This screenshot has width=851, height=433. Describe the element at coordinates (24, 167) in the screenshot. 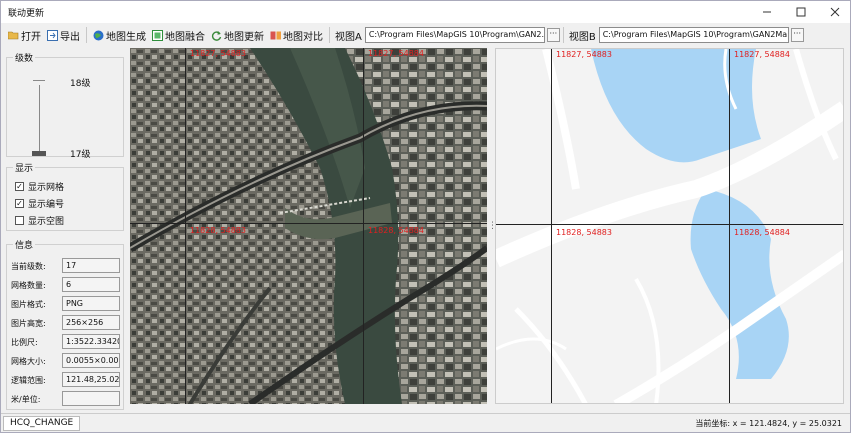

I see `display-group-title: 显示` at that location.